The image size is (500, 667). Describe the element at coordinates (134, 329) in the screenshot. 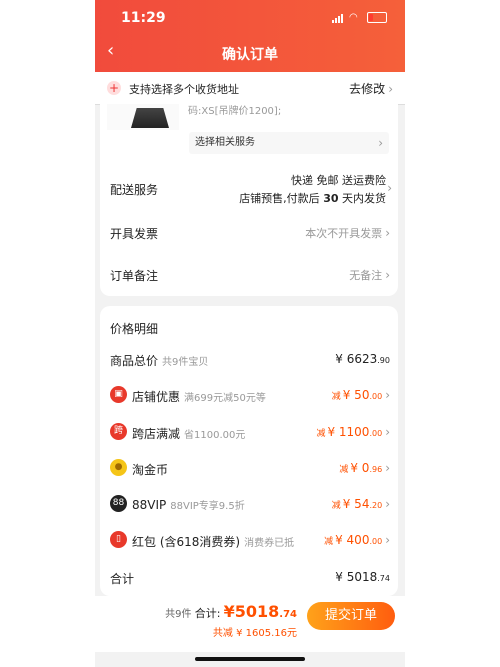

I see `price-detail-title: 价格明细` at that location.